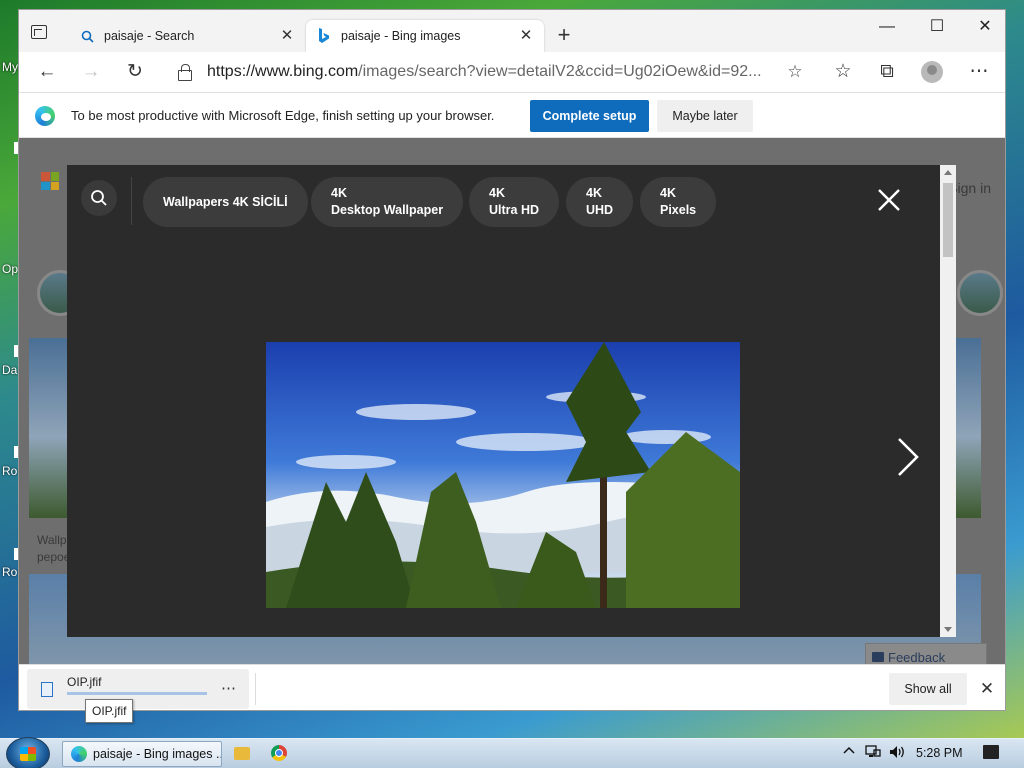 The height and width of the screenshot is (768, 1024). What do you see at coordinates (324, 36) in the screenshot?
I see `bing-icon` at bounding box center [324, 36].